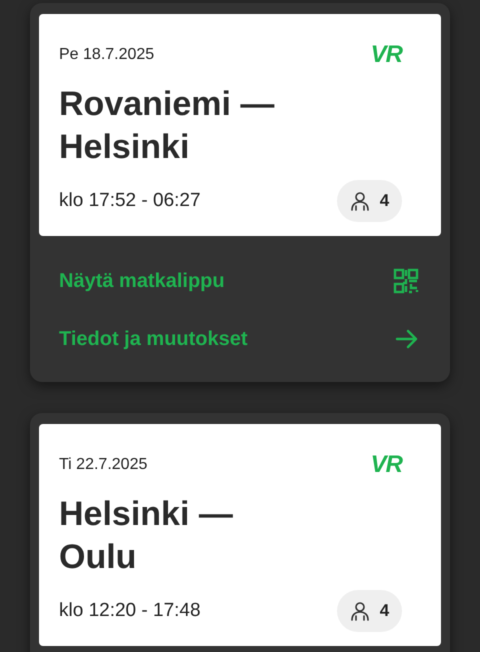 The height and width of the screenshot is (652, 480). Describe the element at coordinates (142, 281) in the screenshot. I see `show-ticket-link: Näytä matkalippu` at that location.